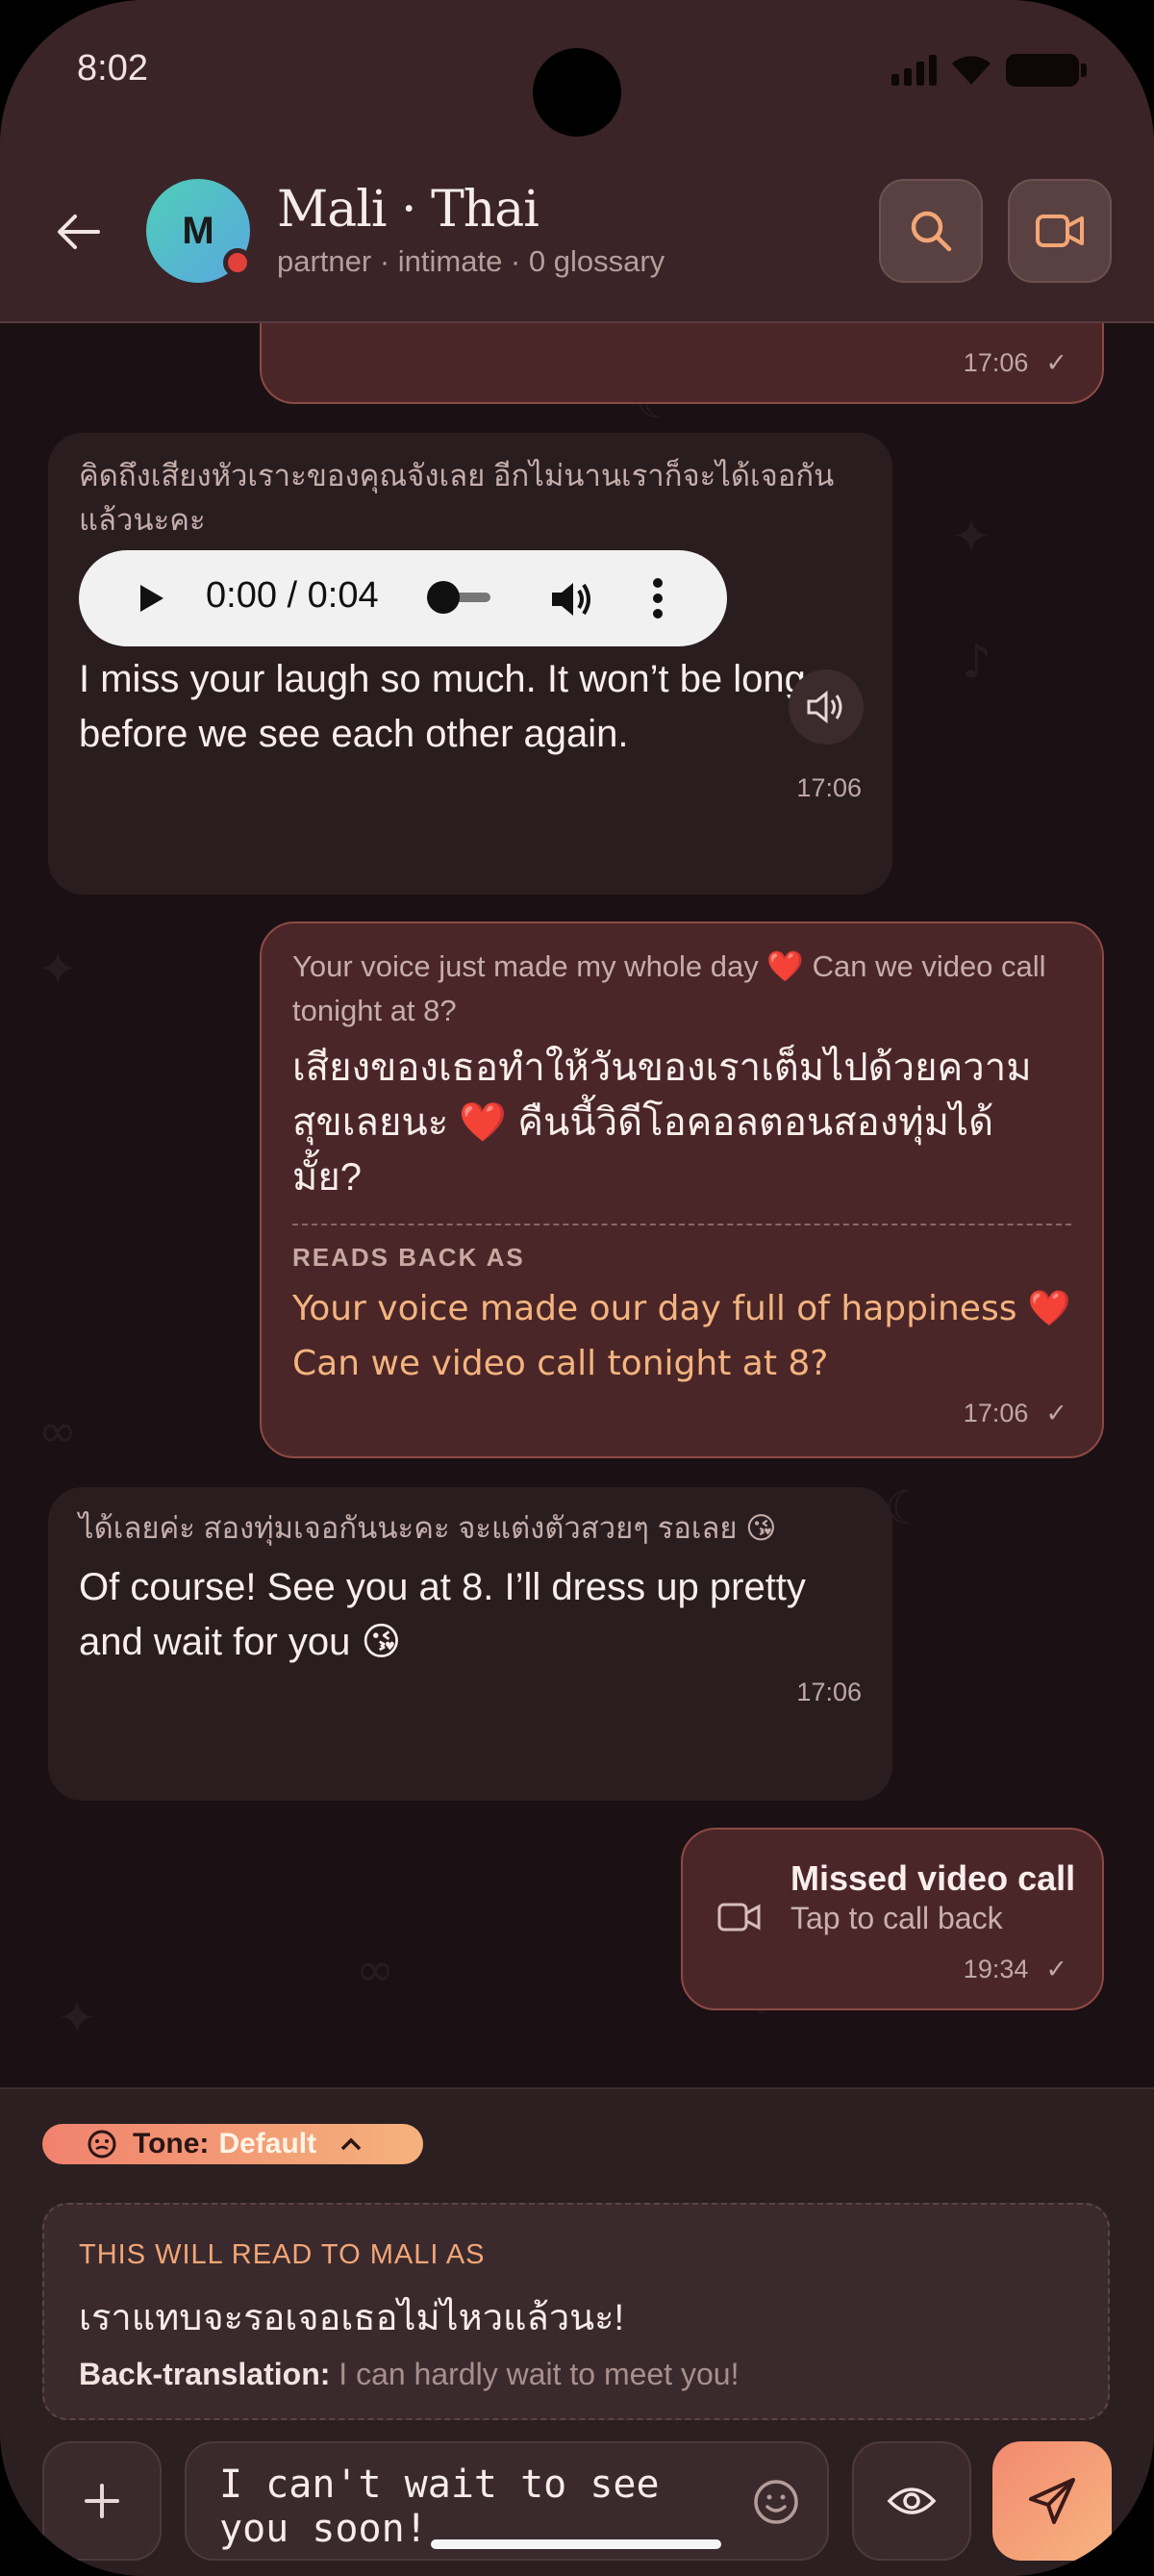 Image resolution: width=1154 pixels, height=2576 pixels. What do you see at coordinates (238, 262) in the screenshot?
I see `status-dot` at bounding box center [238, 262].